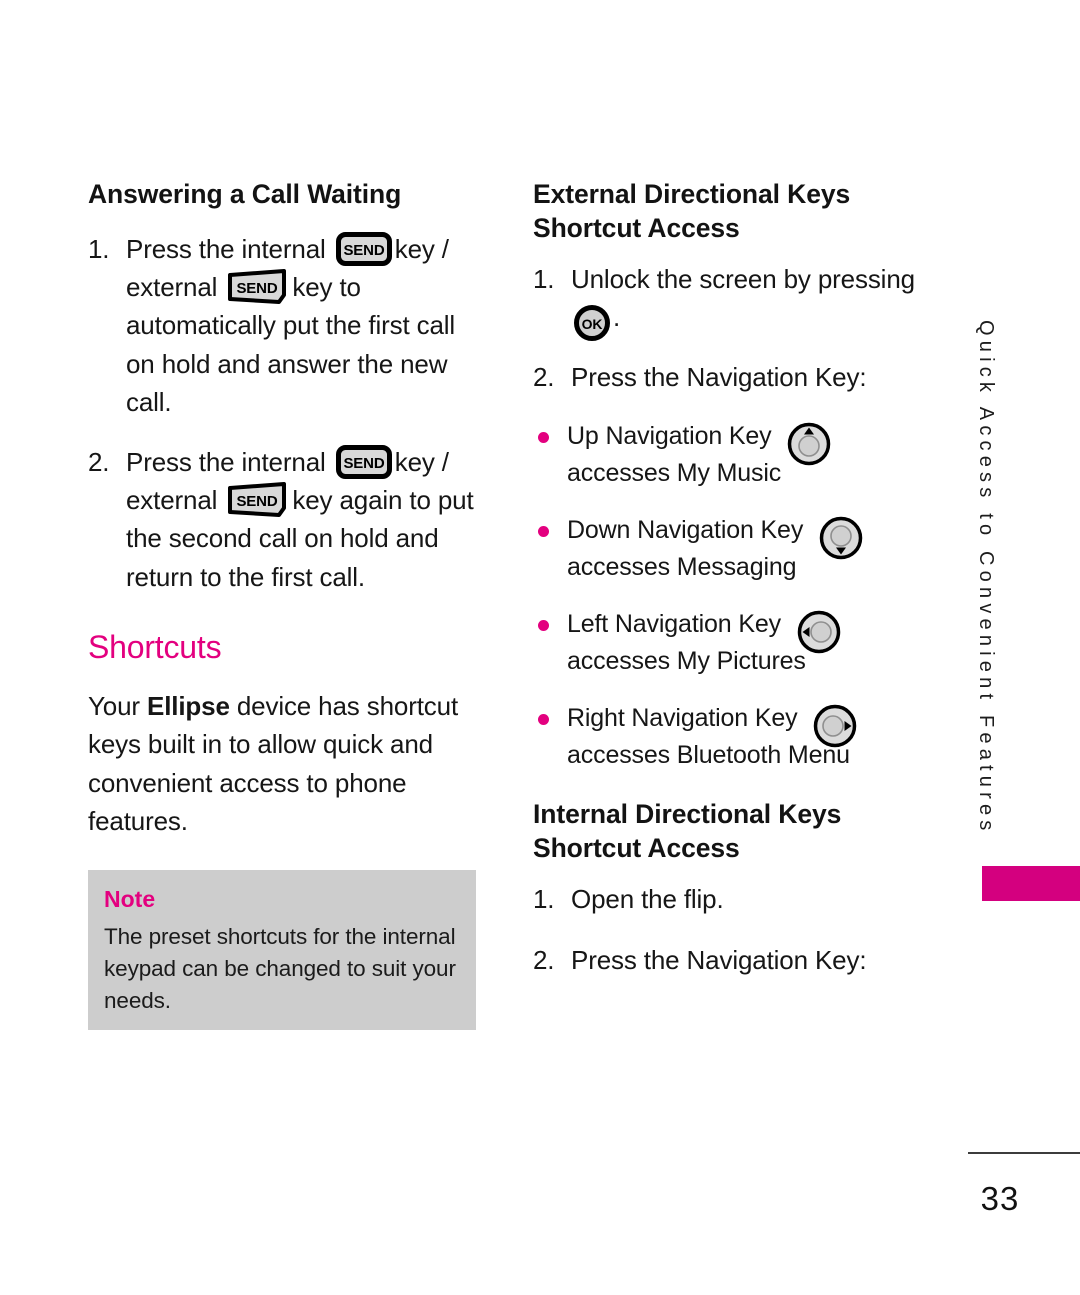 The image size is (1080, 1295). I want to click on nav-key-detail: accesses Messaging, so click(682, 567).